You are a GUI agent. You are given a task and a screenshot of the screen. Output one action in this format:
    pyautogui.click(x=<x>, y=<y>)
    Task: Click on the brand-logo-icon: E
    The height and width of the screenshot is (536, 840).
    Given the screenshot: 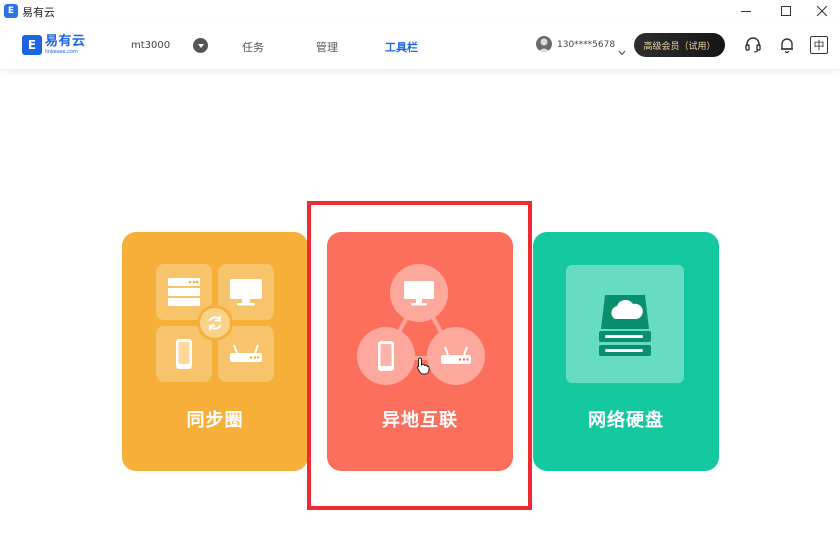 What is the action you would take?
    pyautogui.click(x=32, y=45)
    